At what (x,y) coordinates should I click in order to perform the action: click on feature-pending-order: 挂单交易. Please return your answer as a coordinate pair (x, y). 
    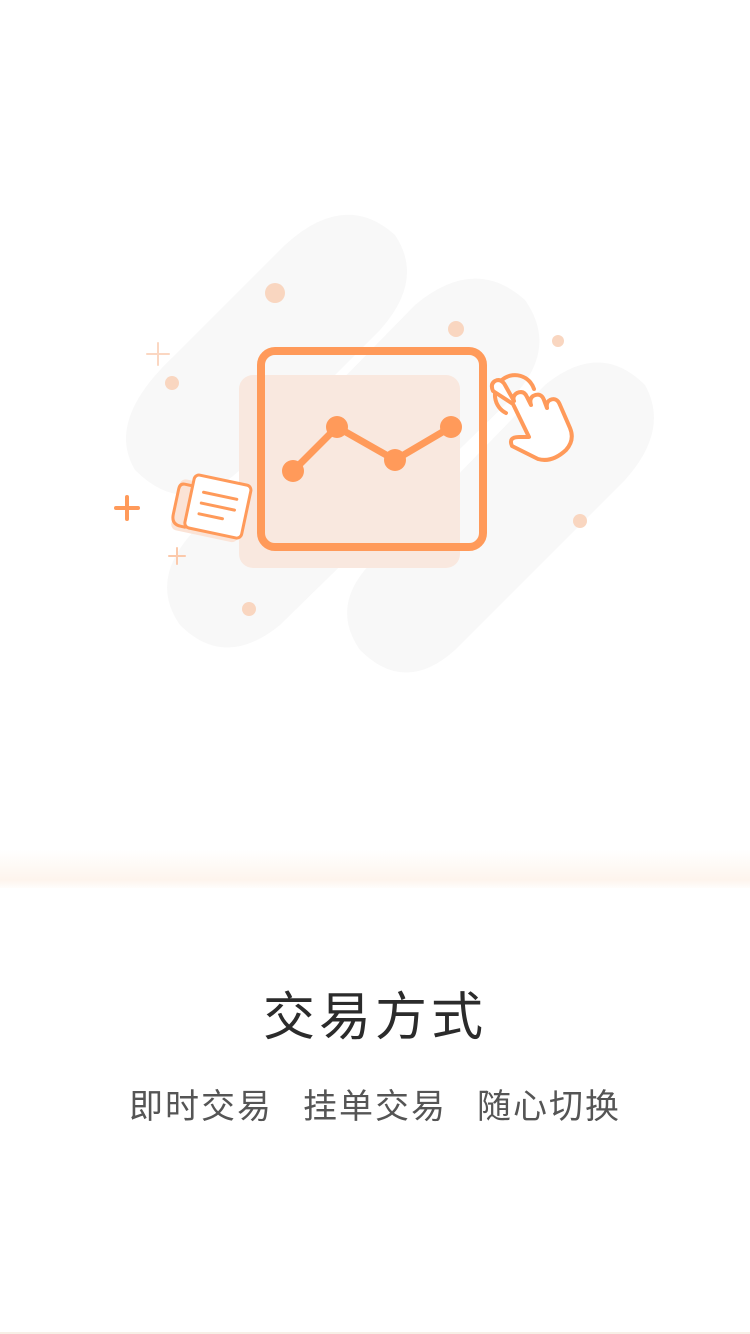
    Looking at the image, I should click on (375, 1107).